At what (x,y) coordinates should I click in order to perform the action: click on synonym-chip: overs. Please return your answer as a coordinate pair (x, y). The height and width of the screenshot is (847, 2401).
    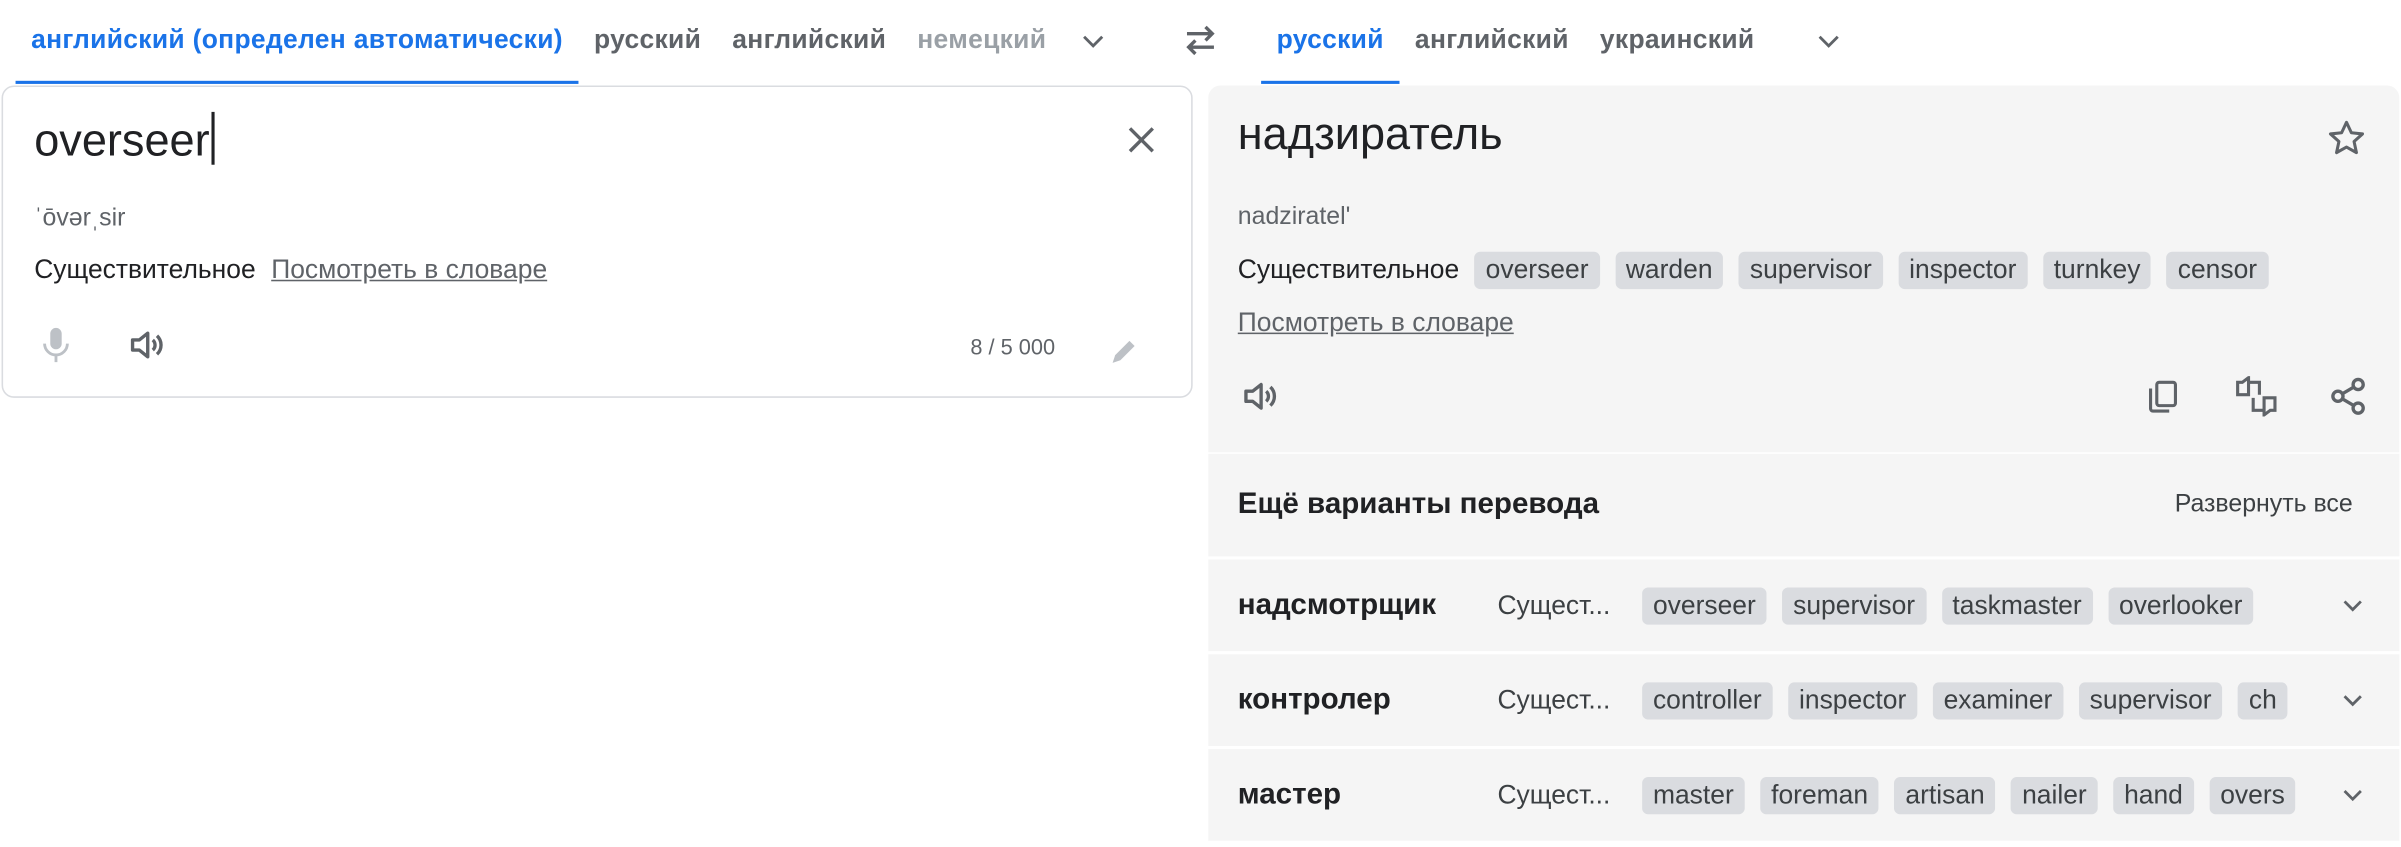
    Looking at the image, I should click on (2252, 795).